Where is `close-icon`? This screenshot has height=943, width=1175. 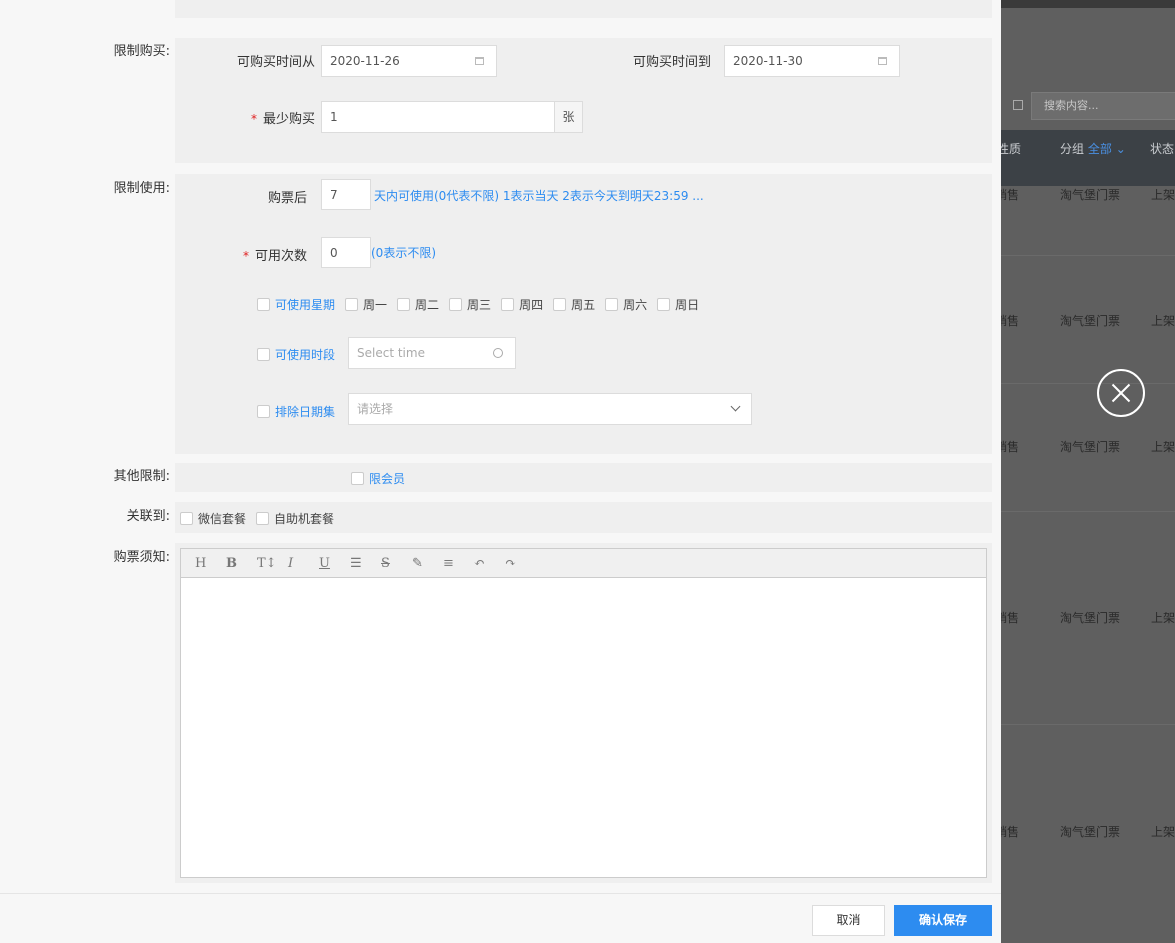
close-icon is located at coordinates (1121, 393).